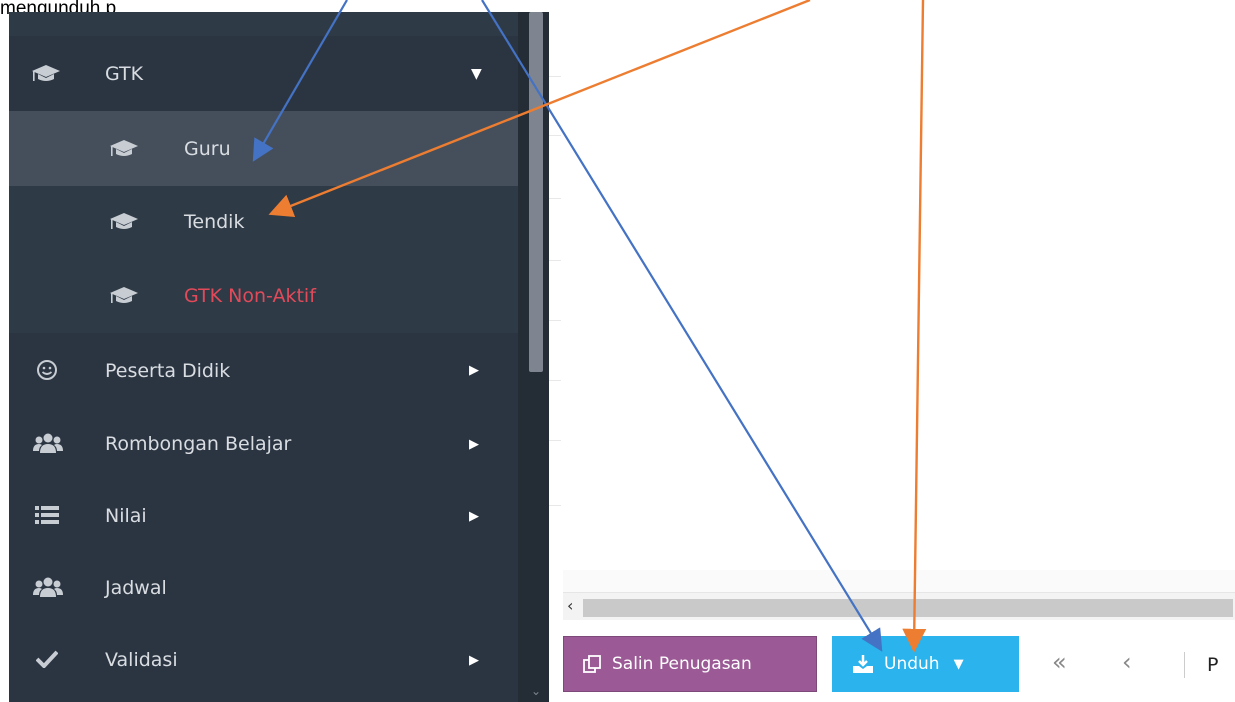 The height and width of the screenshot is (702, 1235). What do you see at coordinates (1213, 665) in the screenshot?
I see `page-label: P` at bounding box center [1213, 665].